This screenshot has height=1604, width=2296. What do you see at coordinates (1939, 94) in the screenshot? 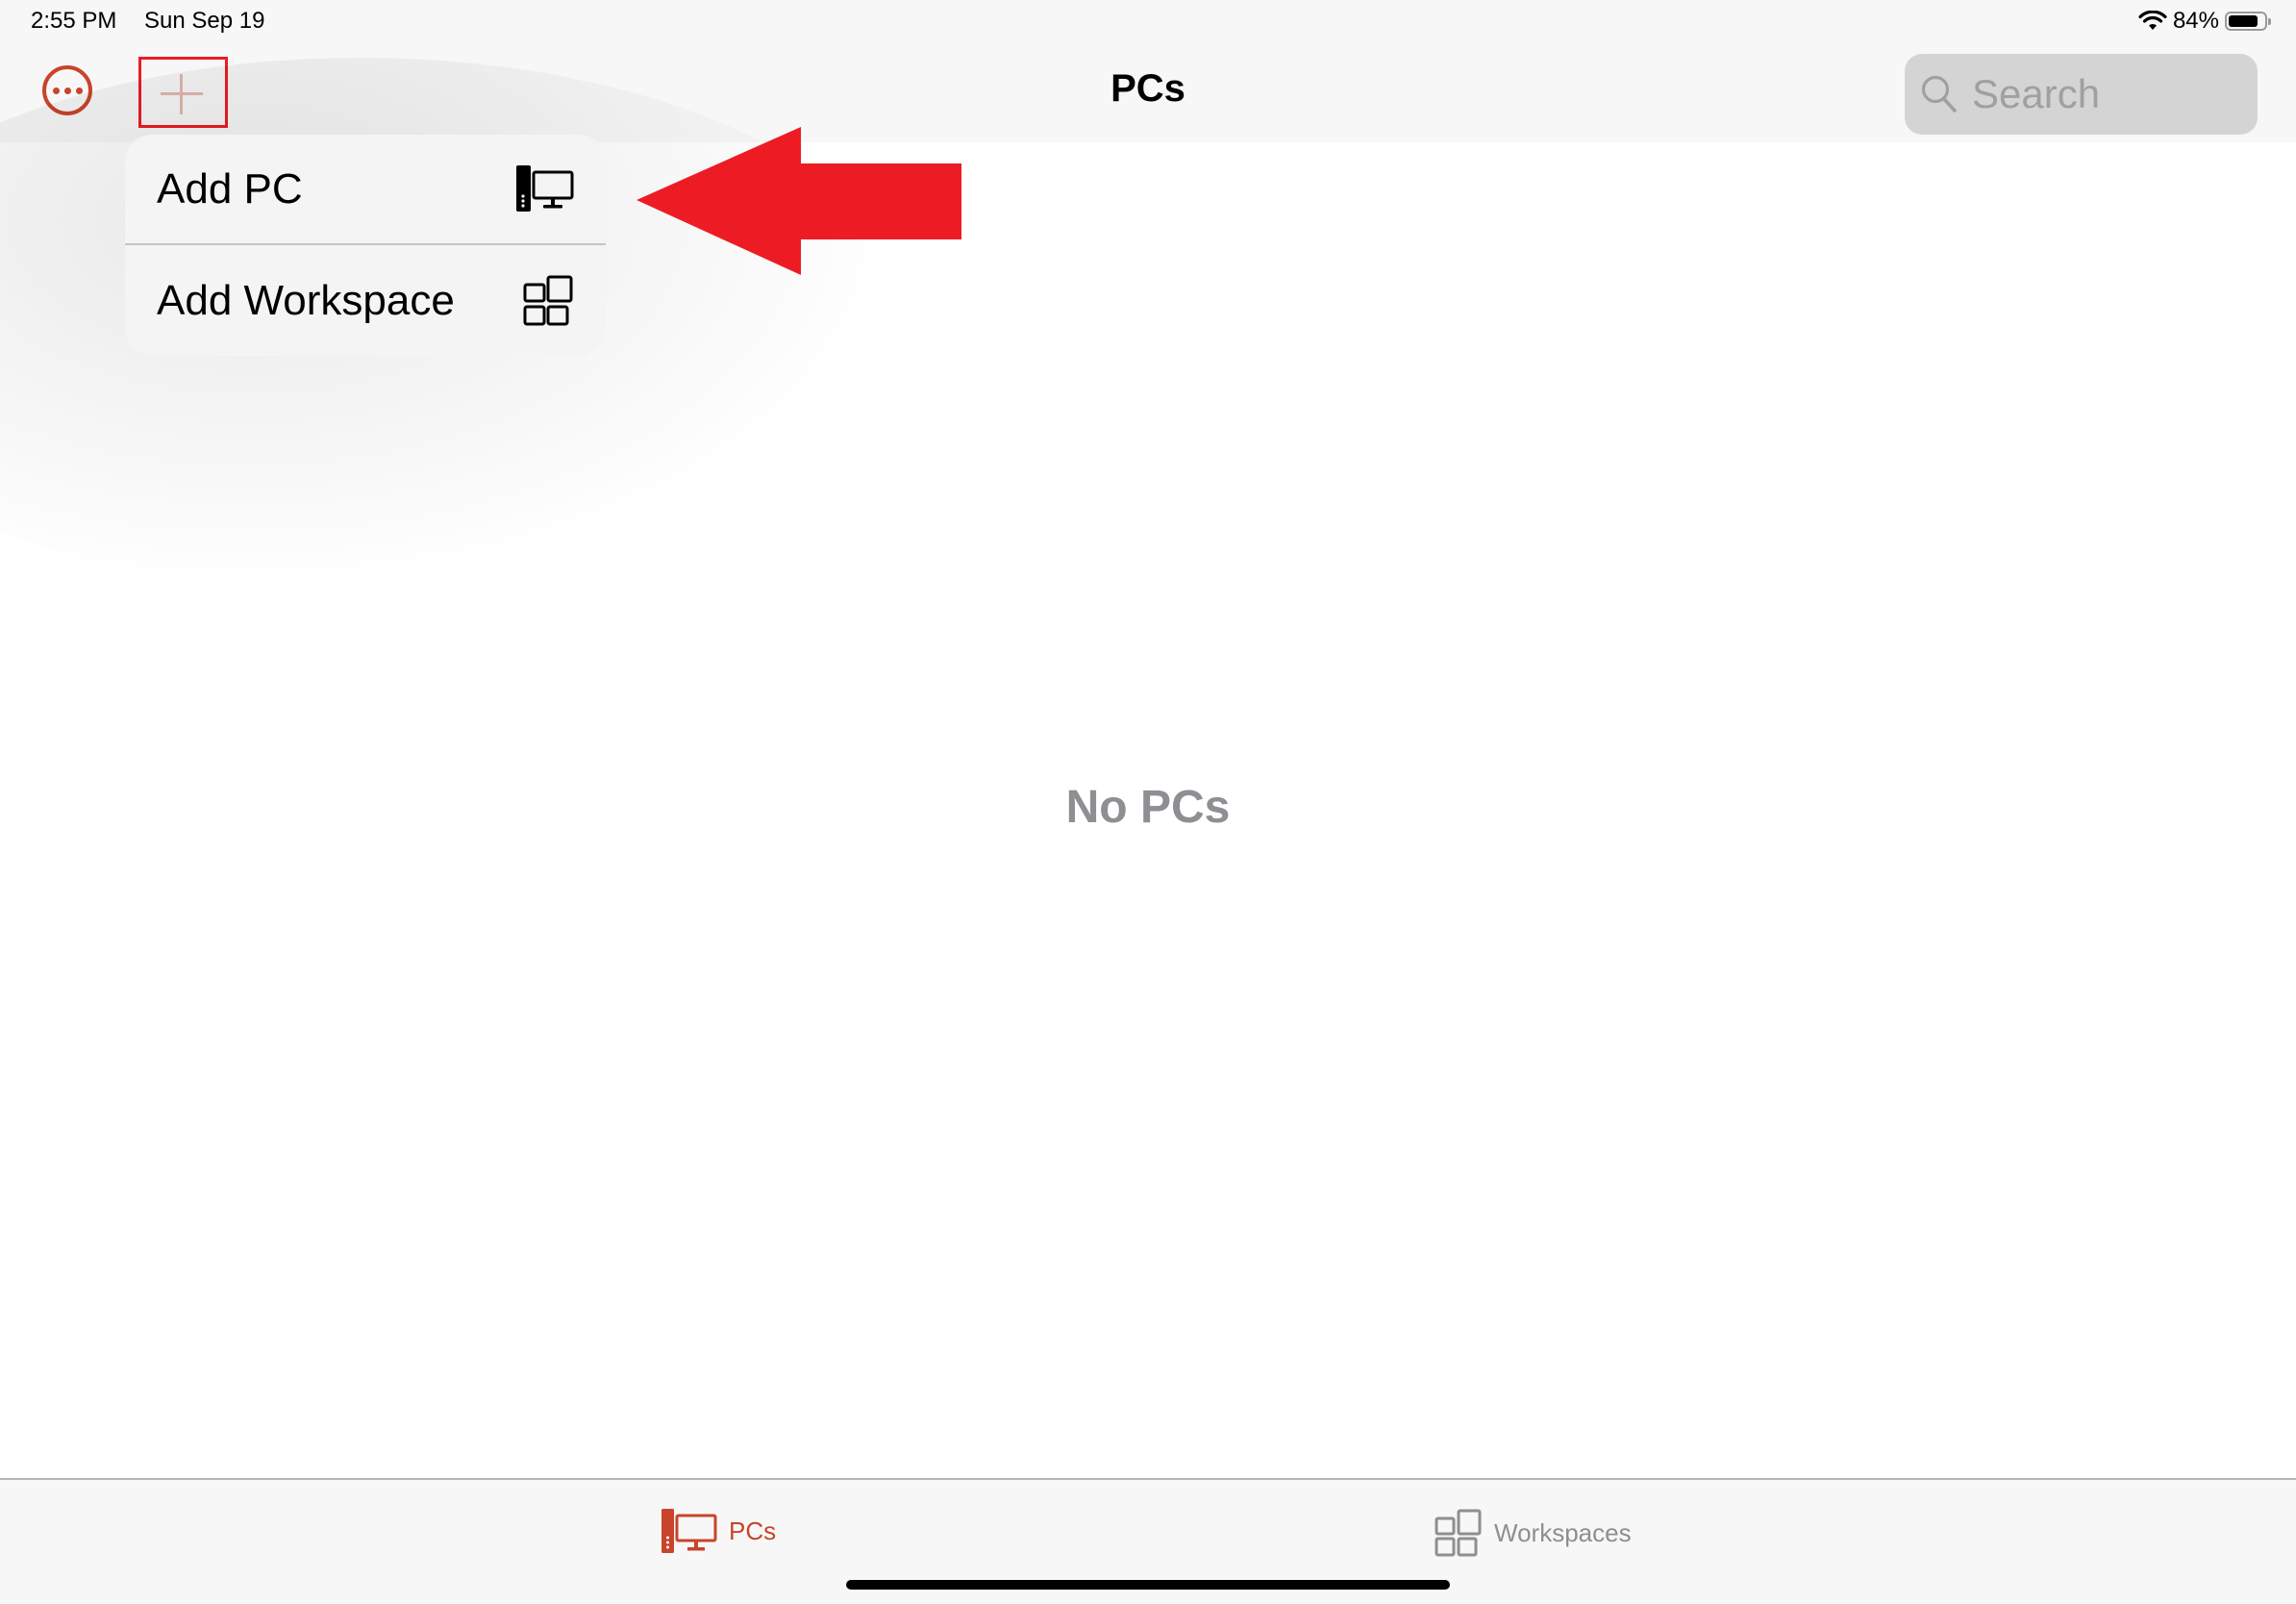
I see `search-icon` at bounding box center [1939, 94].